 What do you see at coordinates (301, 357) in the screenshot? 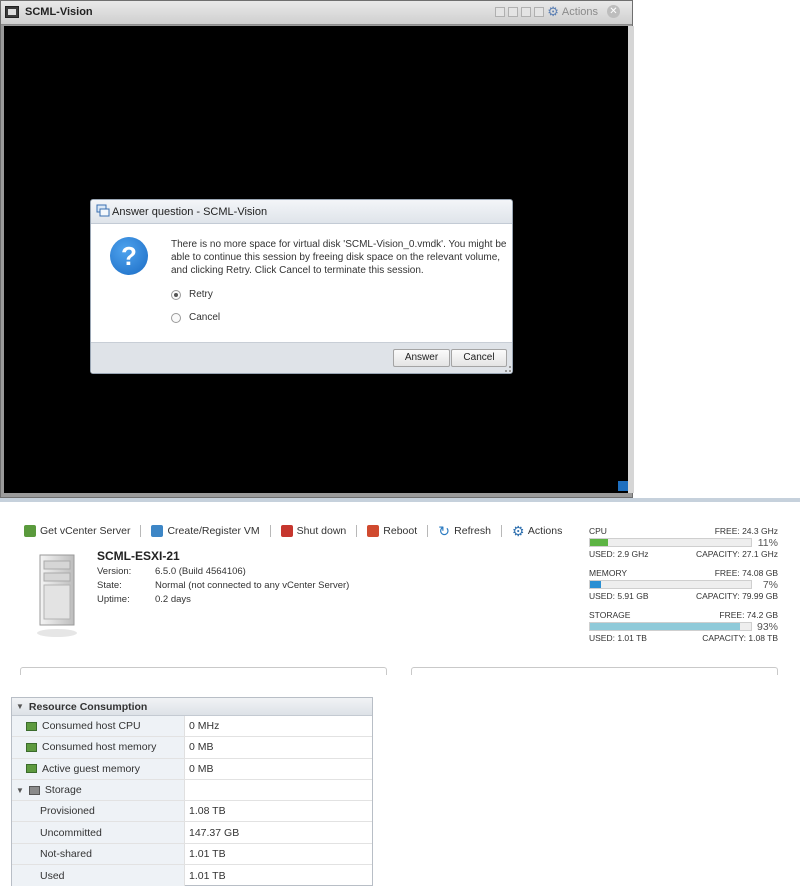
I see `dialog-footer: Answer Cancel` at bounding box center [301, 357].